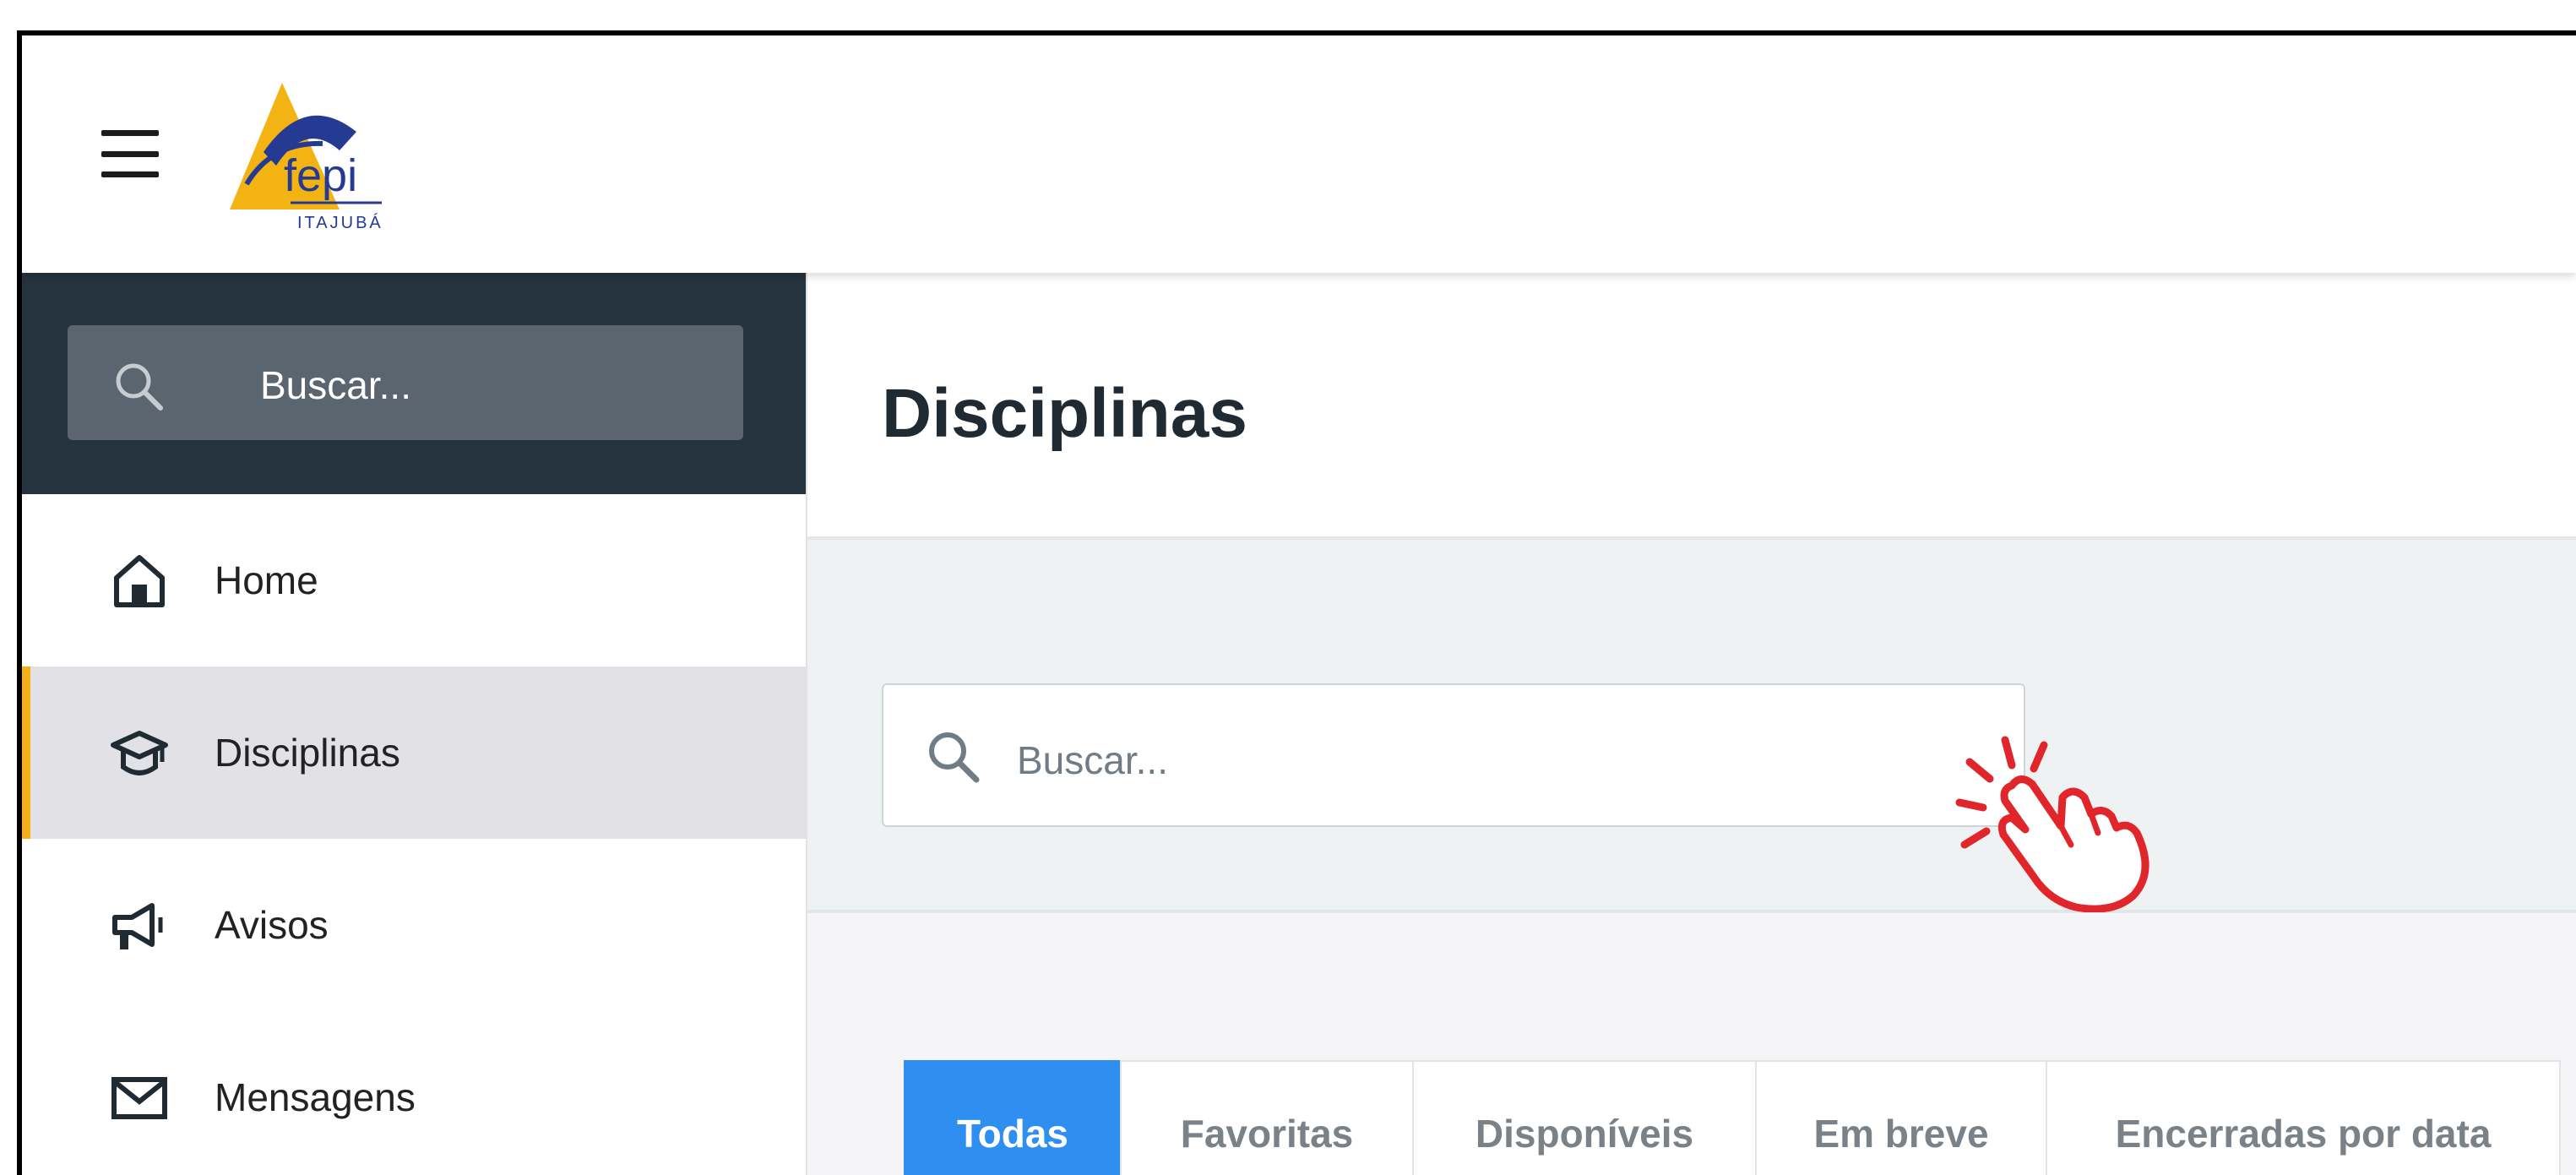 The image size is (2576, 1175). I want to click on logo-subtext: ITAJUBÁ, so click(340, 222).